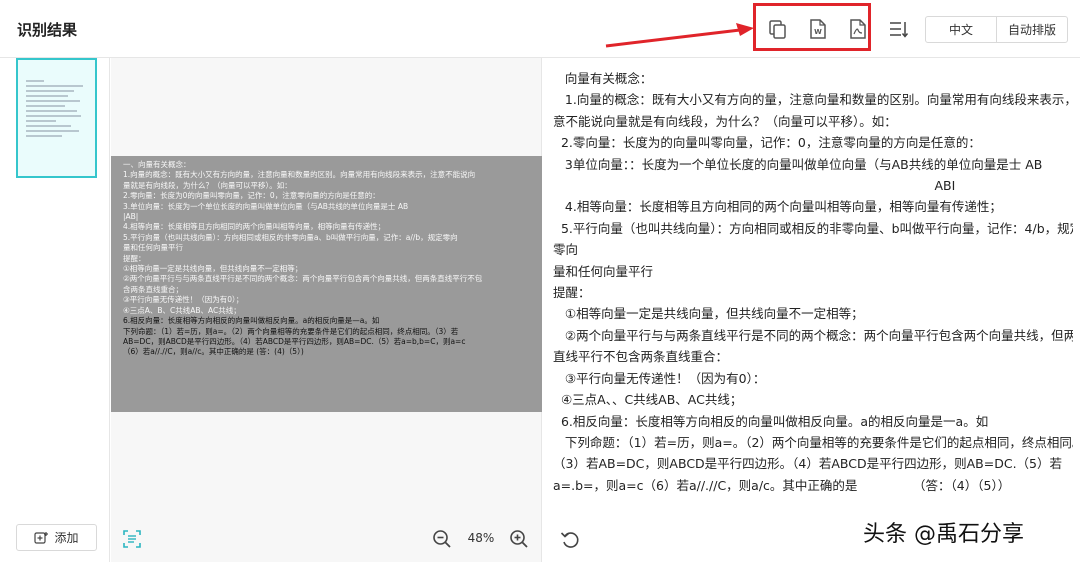 The height and width of the screenshot is (562, 1080). I want to click on language-button: 中文, so click(961, 29).